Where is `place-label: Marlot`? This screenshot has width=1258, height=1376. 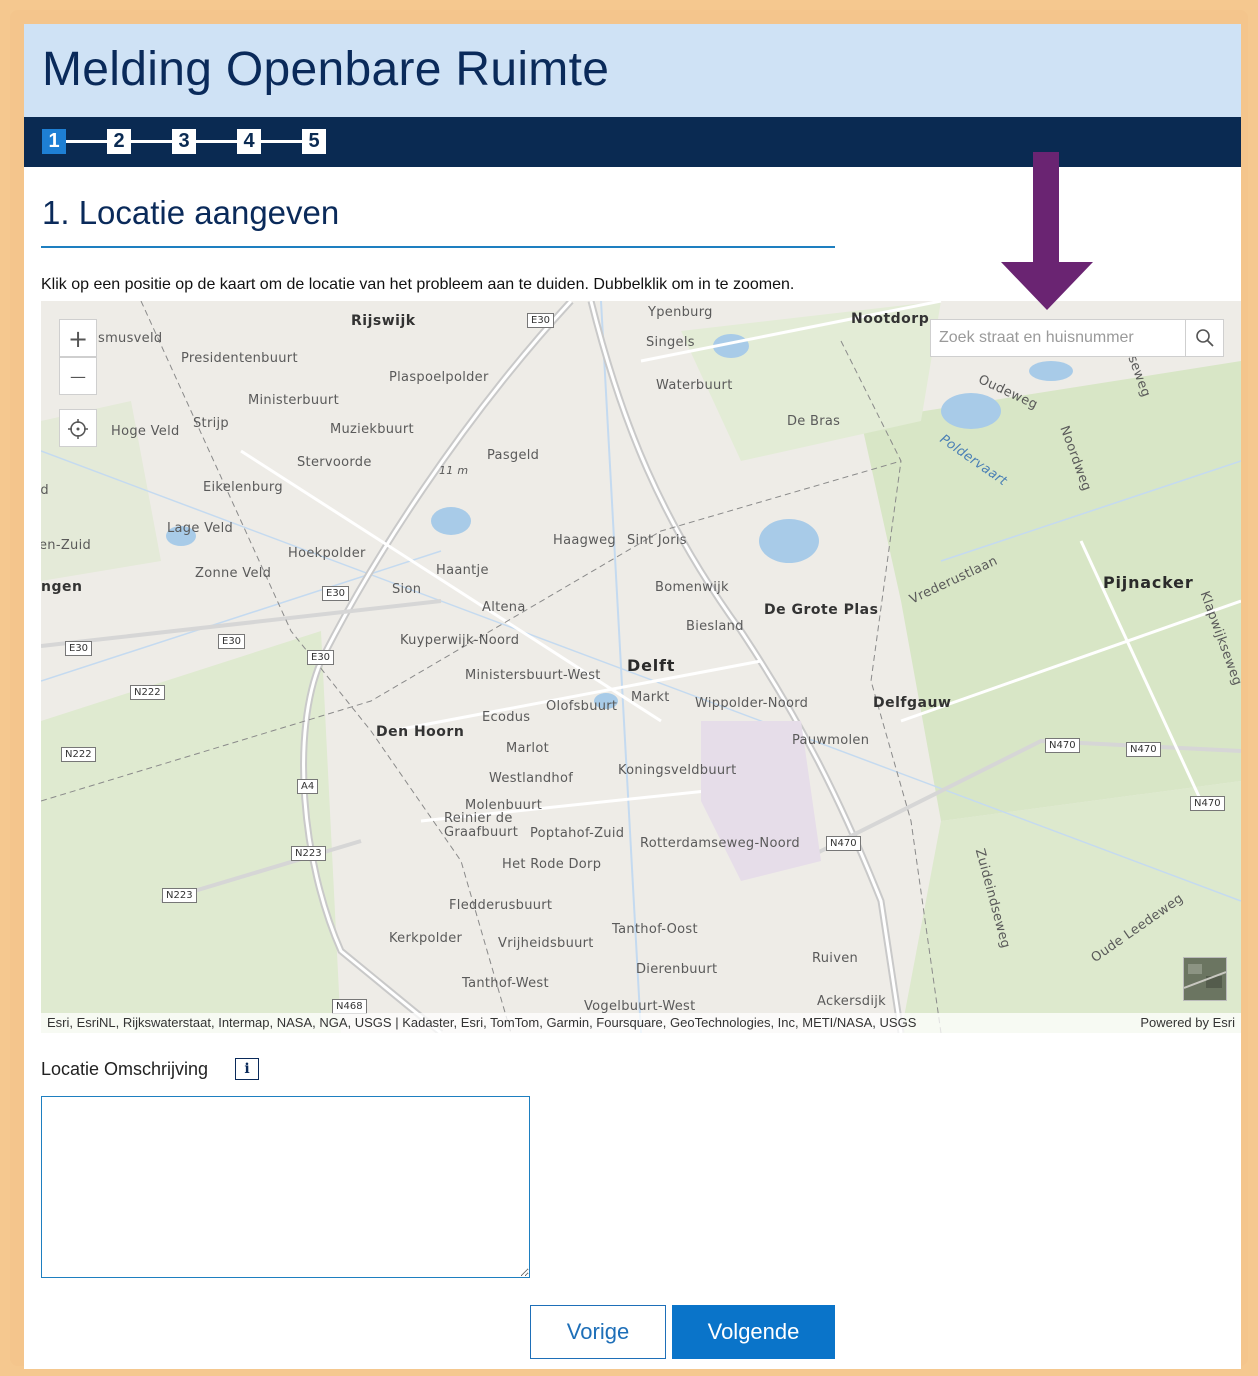 place-label: Marlot is located at coordinates (527, 748).